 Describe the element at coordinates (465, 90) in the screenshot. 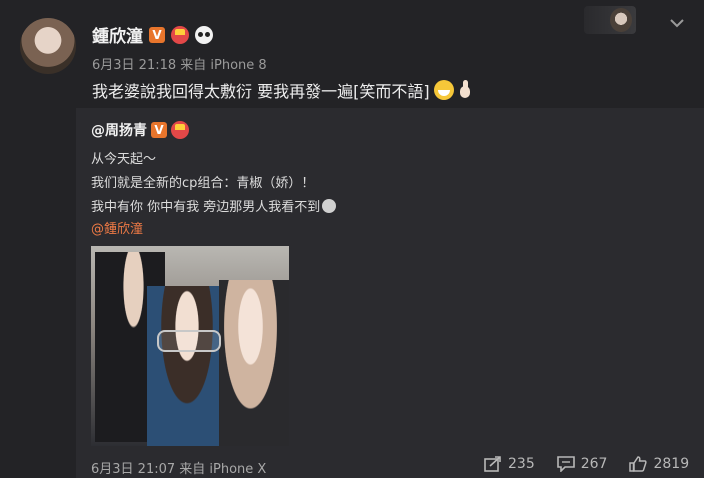

I see `hand-emoji-icon` at that location.